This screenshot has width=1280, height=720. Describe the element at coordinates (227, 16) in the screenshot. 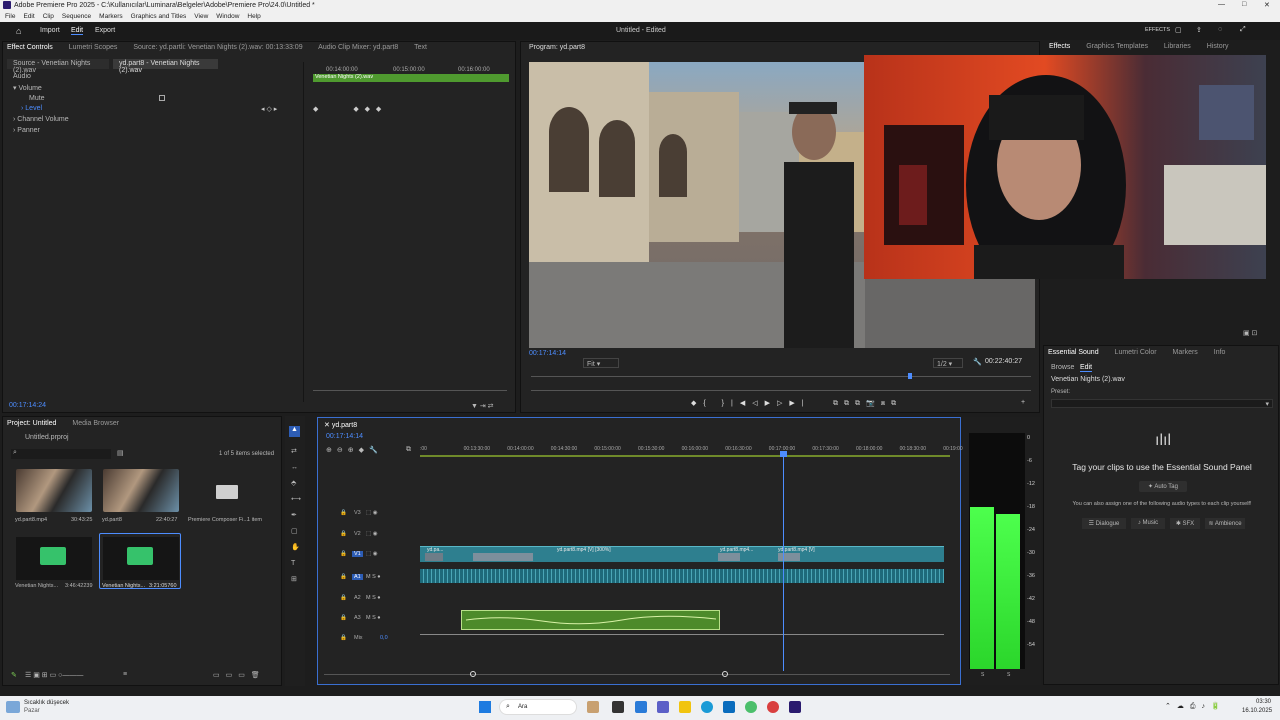

I see `menu-window: Window` at that location.